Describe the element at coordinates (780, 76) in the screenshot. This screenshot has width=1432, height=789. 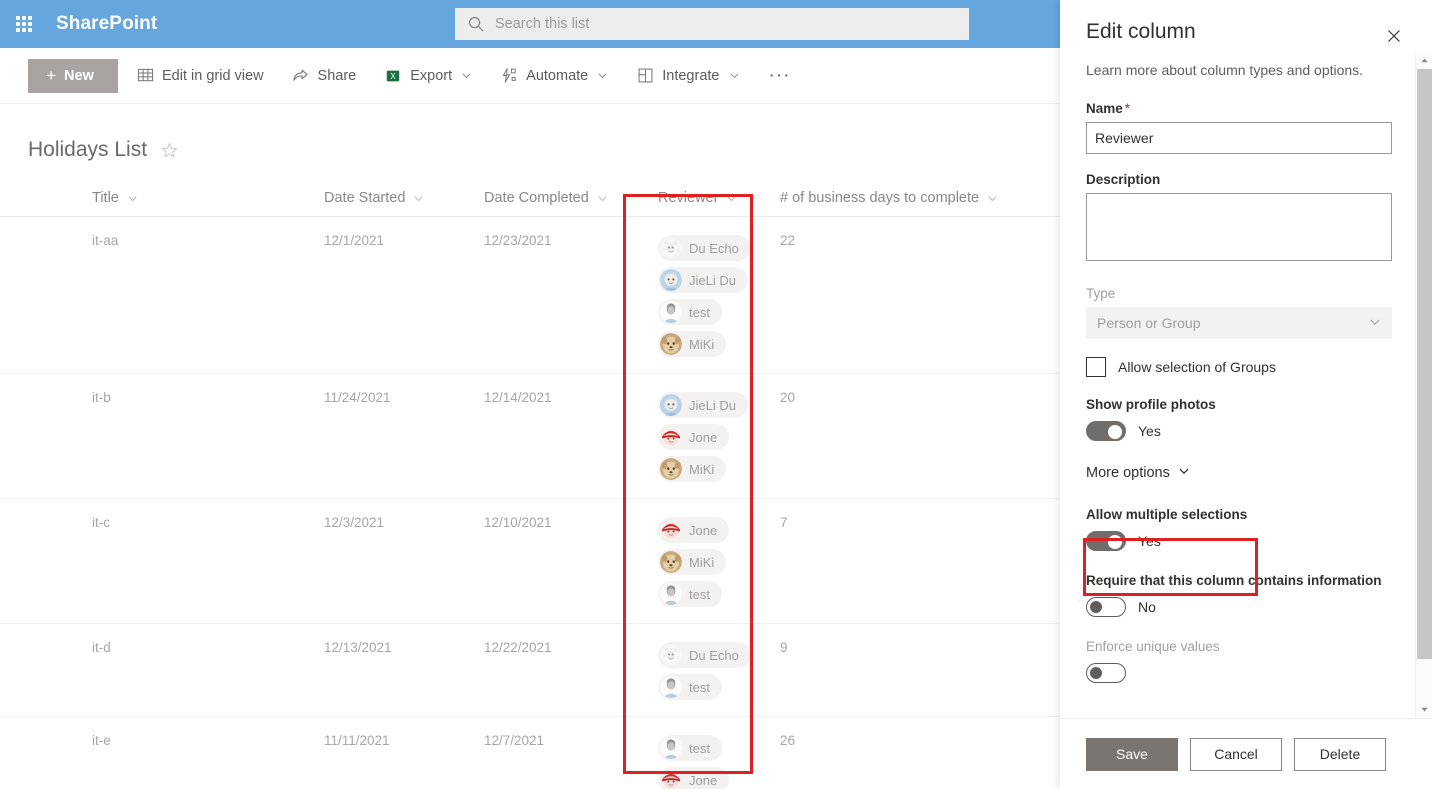
I see `more-commands-button: ···` at that location.